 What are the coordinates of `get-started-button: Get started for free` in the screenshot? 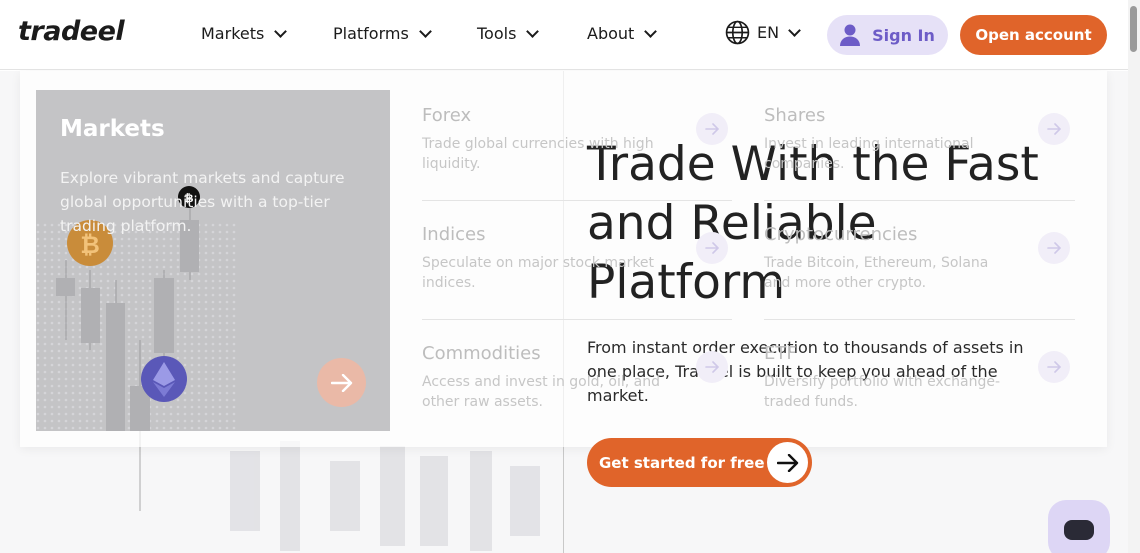 It's located at (699, 462).